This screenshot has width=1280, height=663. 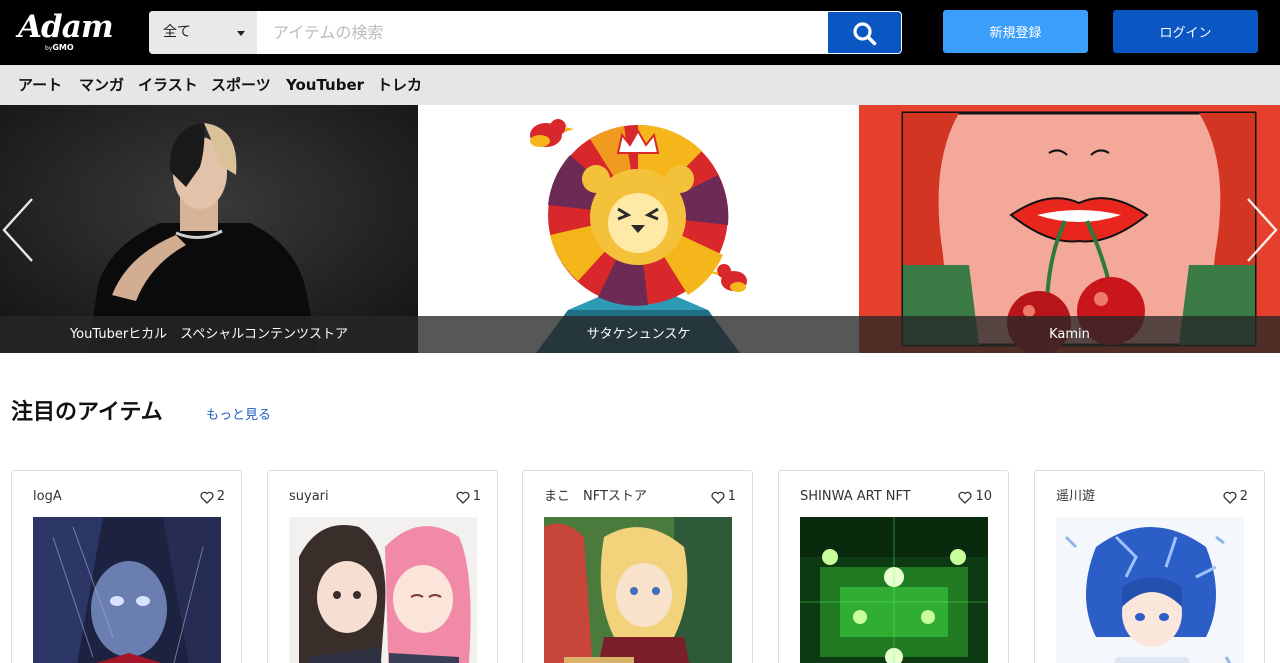 What do you see at coordinates (640, 85) in the screenshot?
I see `category-nav: アート マンガ イラスト スポーツ YouTuber トレカ` at bounding box center [640, 85].